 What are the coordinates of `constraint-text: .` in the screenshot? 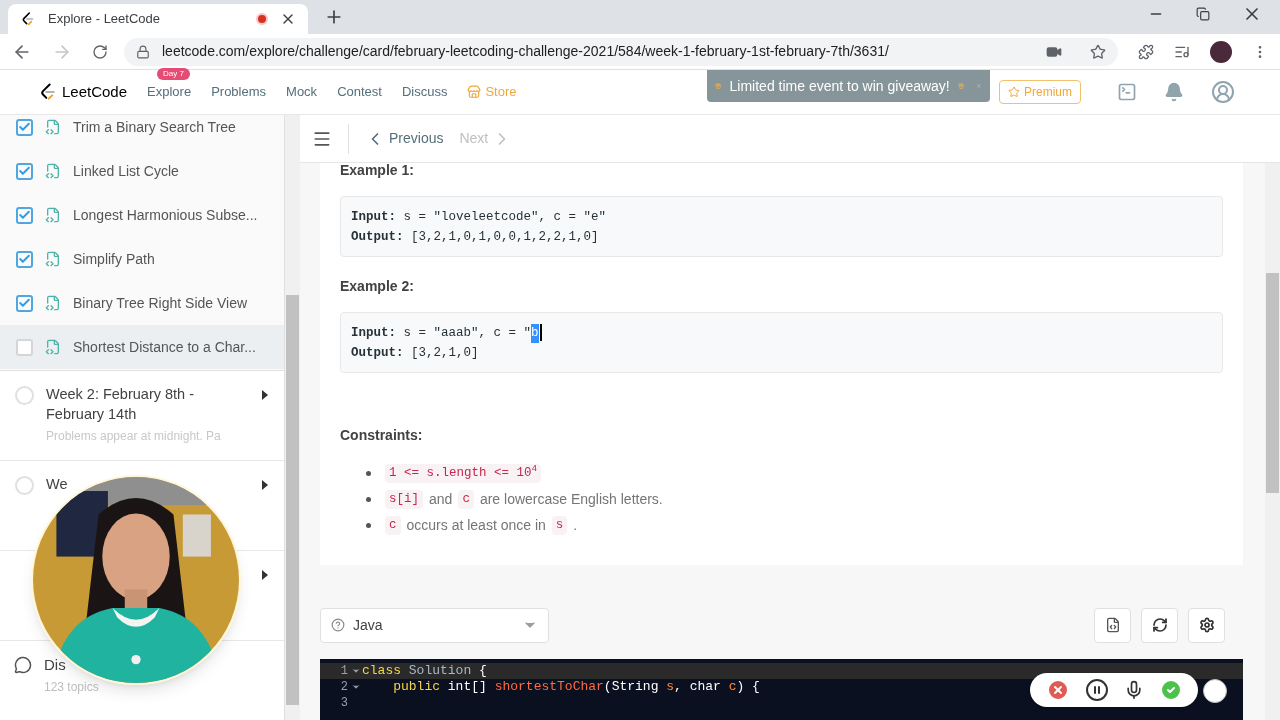 It's located at (575, 525).